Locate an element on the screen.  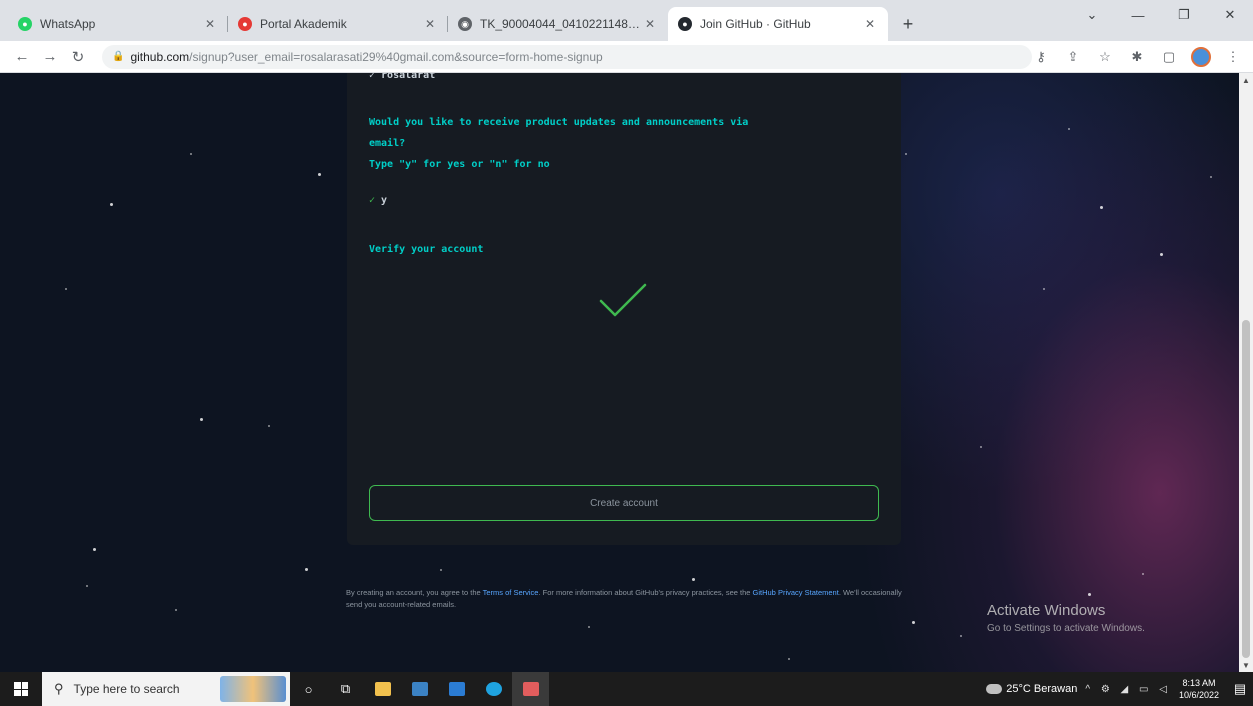
menu-icon: ⋮ is located at coordinates (1233, 57).